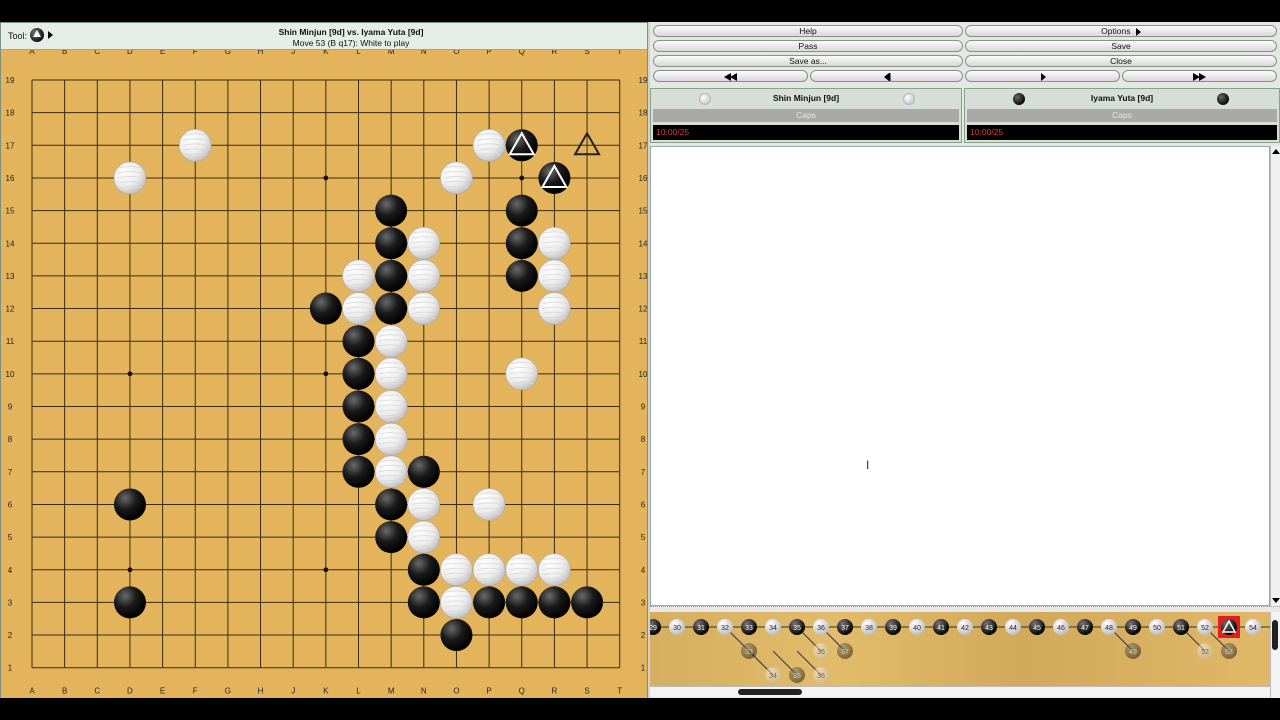  What do you see at coordinates (10, 243) in the screenshot?
I see `row-label: 14` at bounding box center [10, 243].